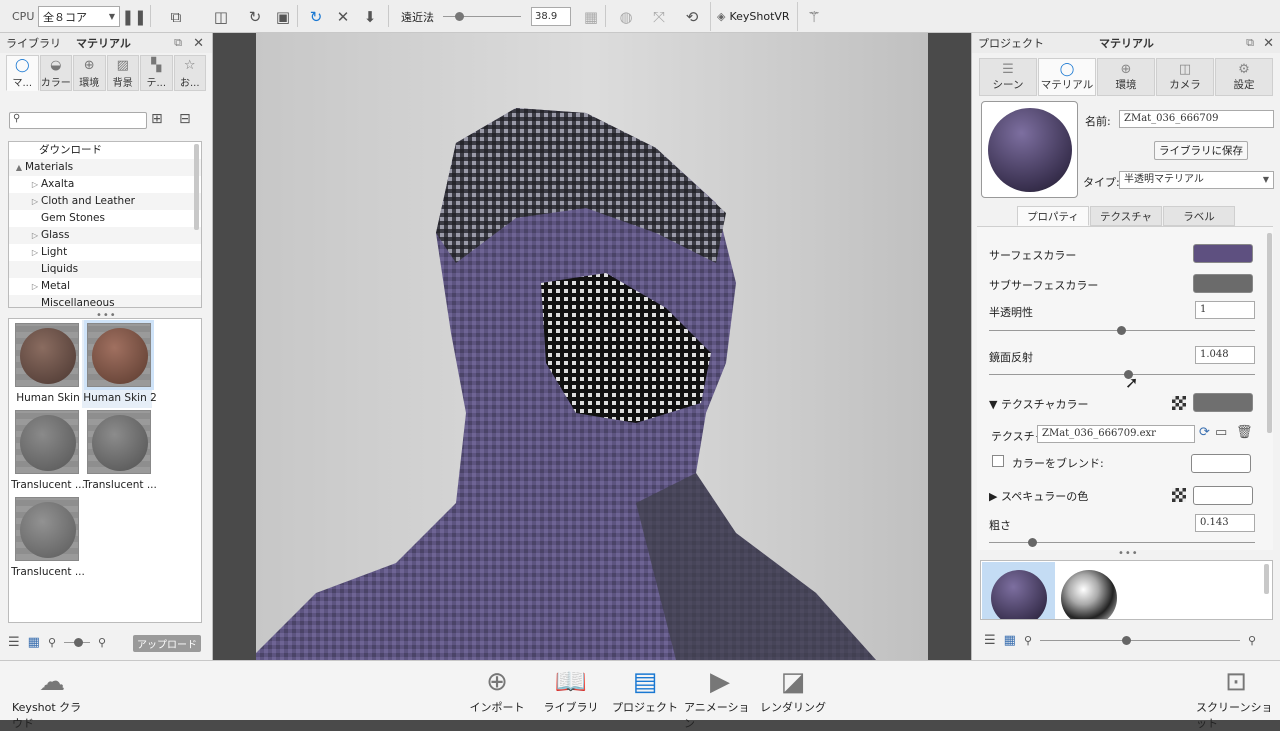 This screenshot has height=731, width=1280. What do you see at coordinates (1128, 553) in the screenshot?
I see `splitter-handle: •••` at bounding box center [1128, 553].